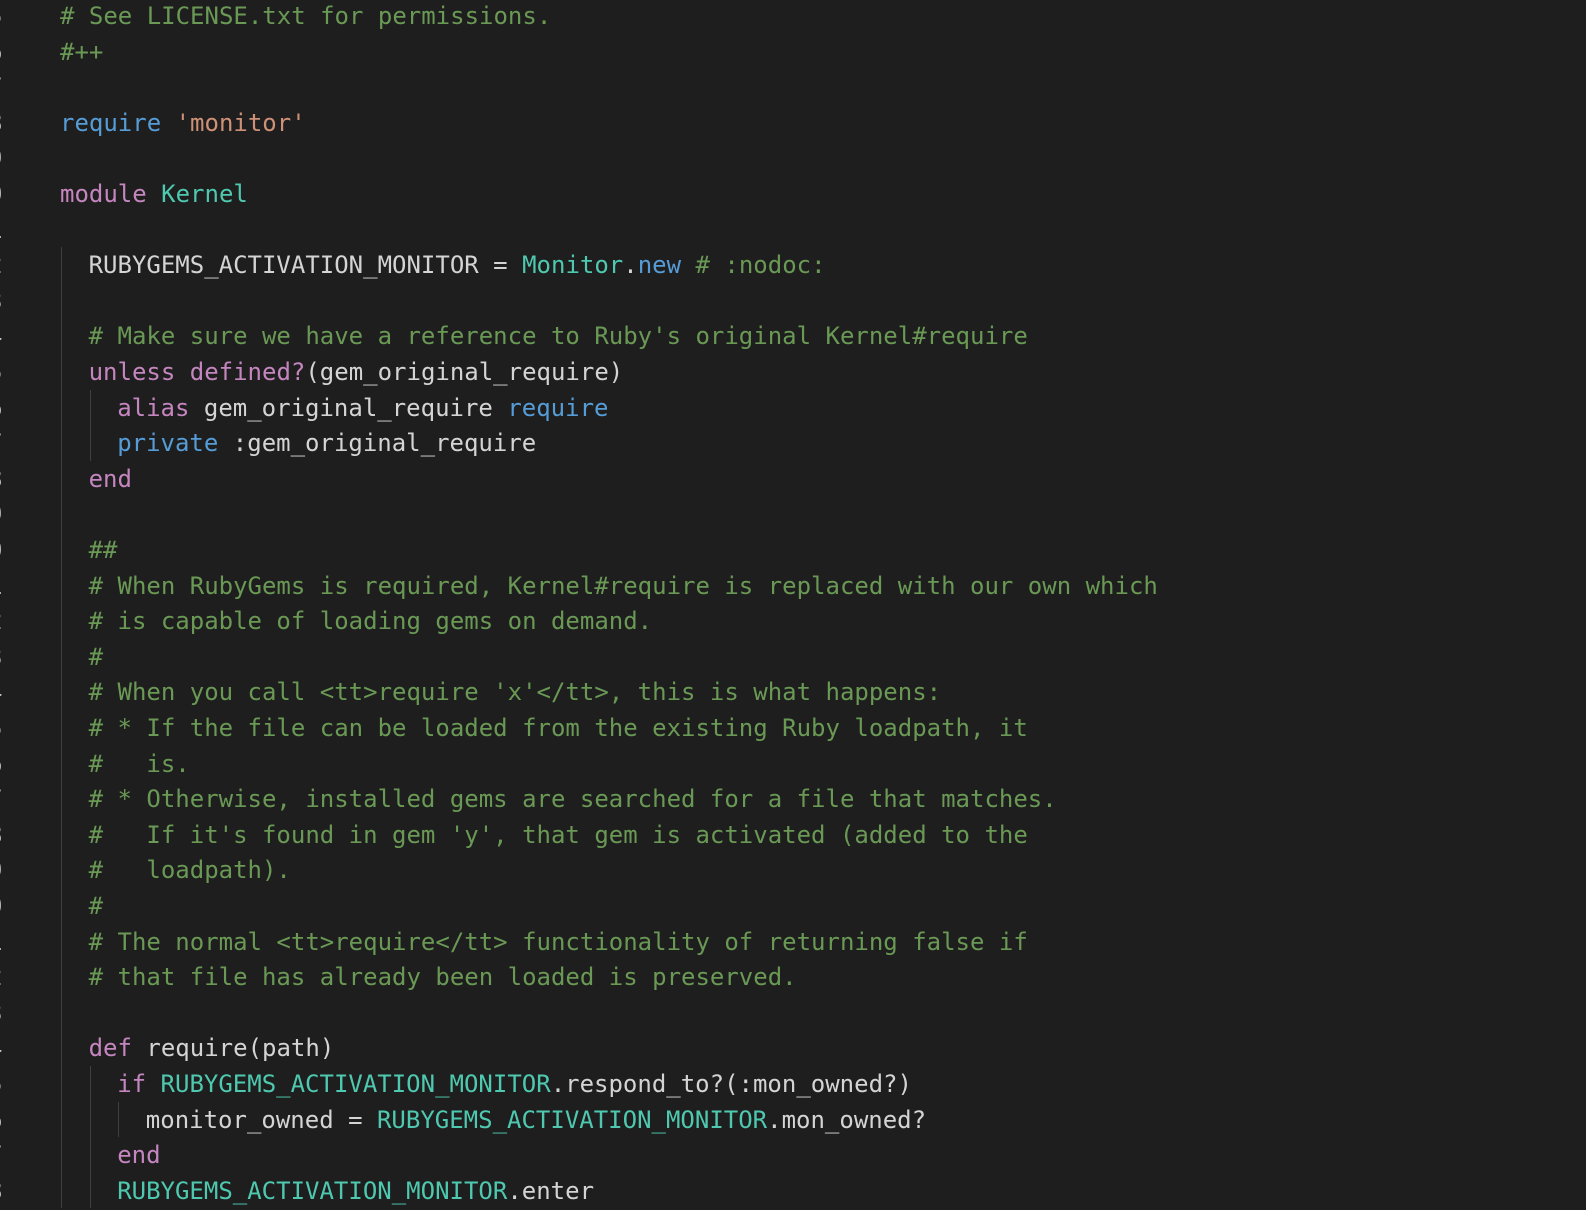  What do you see at coordinates (793, 1191) in the screenshot?
I see `code-line: 8 RUBYGEMS_ACTIVATION_MONITOR.enter` at bounding box center [793, 1191].